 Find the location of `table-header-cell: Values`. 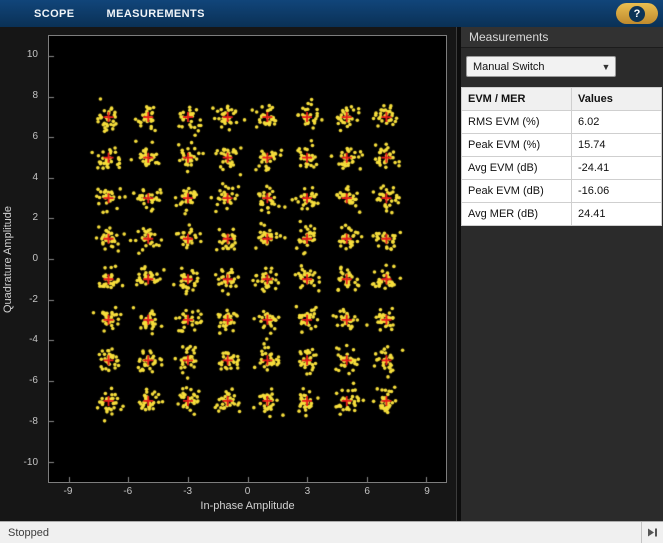

table-header-cell: Values is located at coordinates (616, 99).